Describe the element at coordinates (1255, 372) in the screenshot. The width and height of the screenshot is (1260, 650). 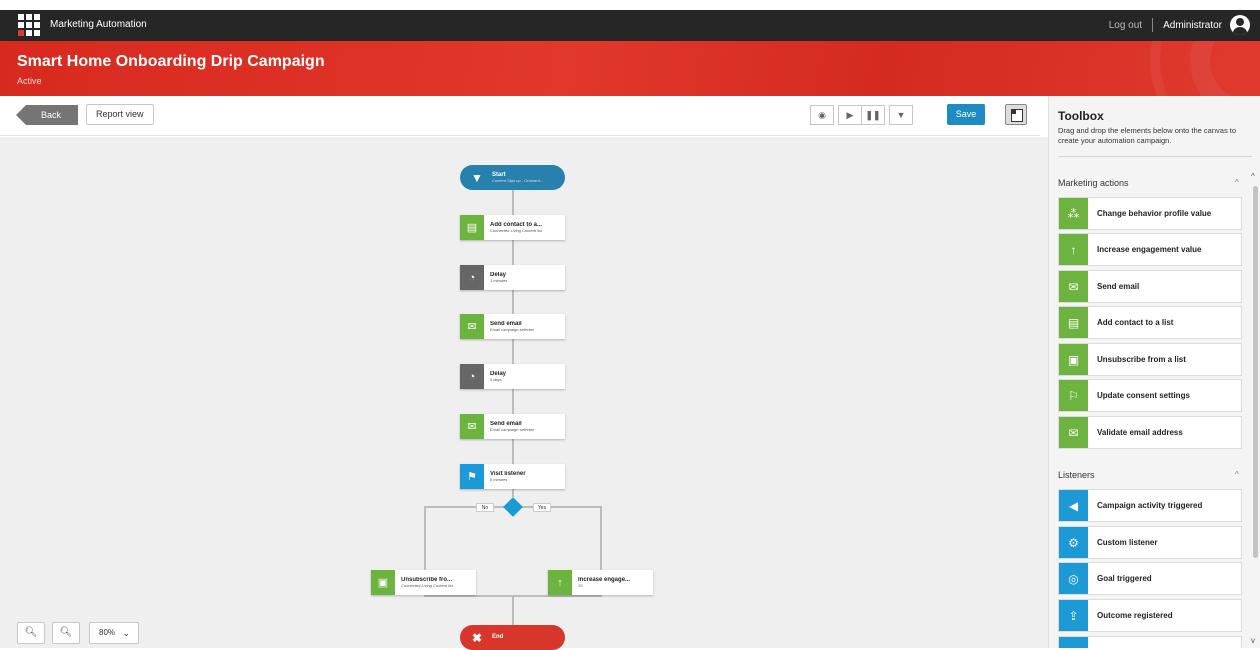
I see `scroll-thumb` at that location.